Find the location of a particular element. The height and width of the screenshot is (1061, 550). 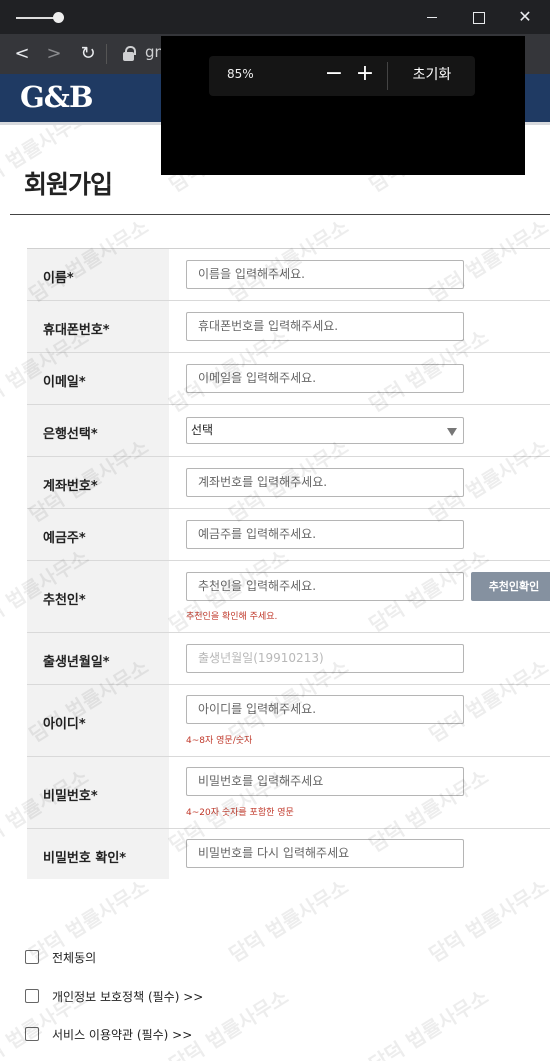

agree-all-label: 전체동의 is located at coordinates (74, 957).